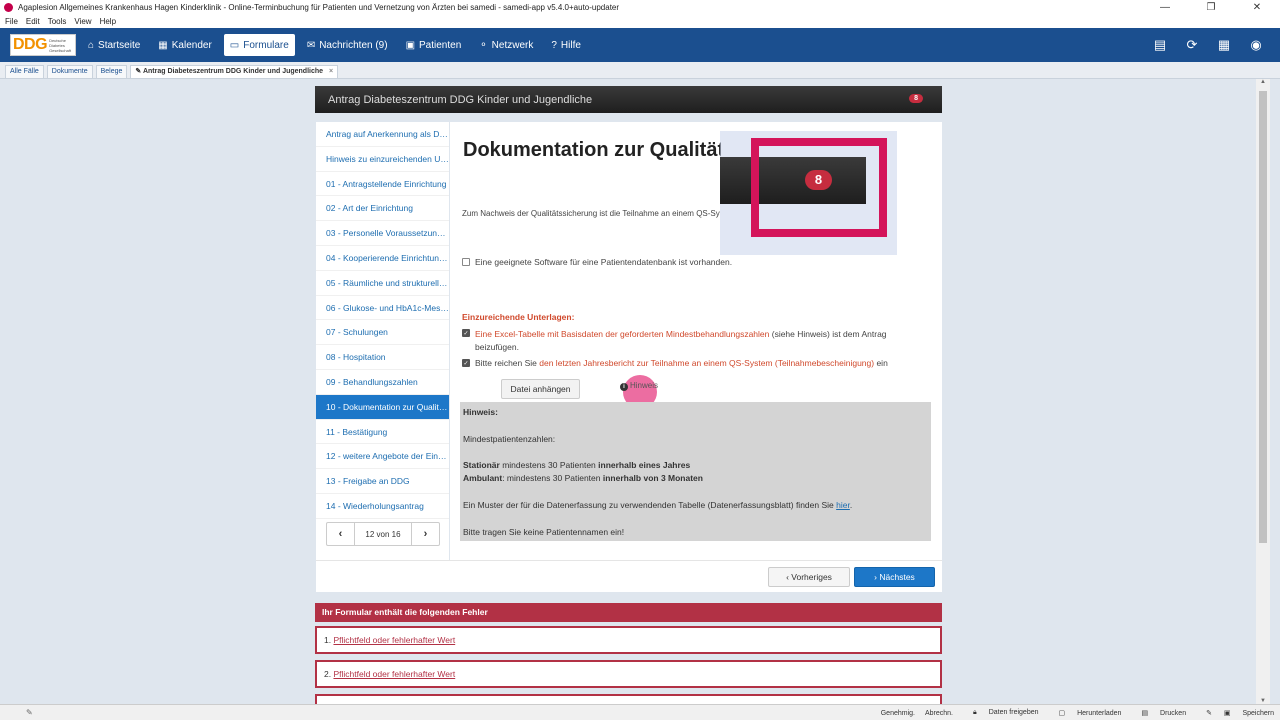 The image size is (1280, 720). Describe the element at coordinates (382, 357) in the screenshot. I see `step-item: 08 - Hospitation` at that location.